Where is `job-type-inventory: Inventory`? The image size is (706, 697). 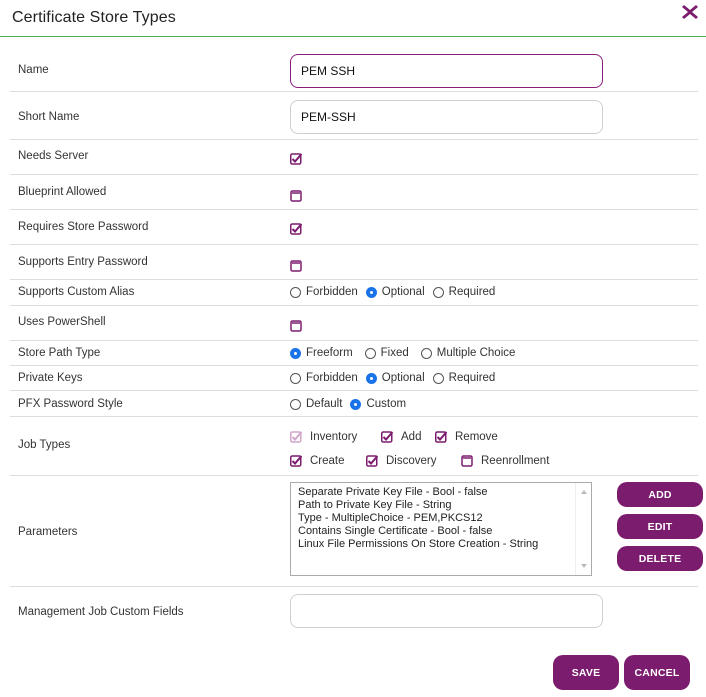
job-type-inventory: Inventory is located at coordinates (323, 437).